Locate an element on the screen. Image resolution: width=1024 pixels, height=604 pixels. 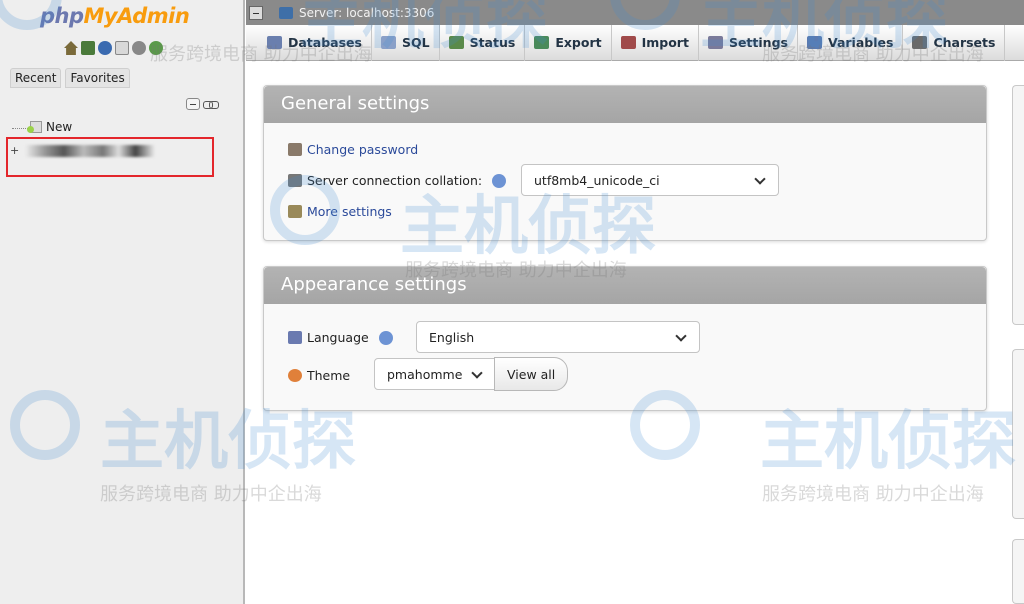
link-with-main-icon is located at coordinates (211, 104).